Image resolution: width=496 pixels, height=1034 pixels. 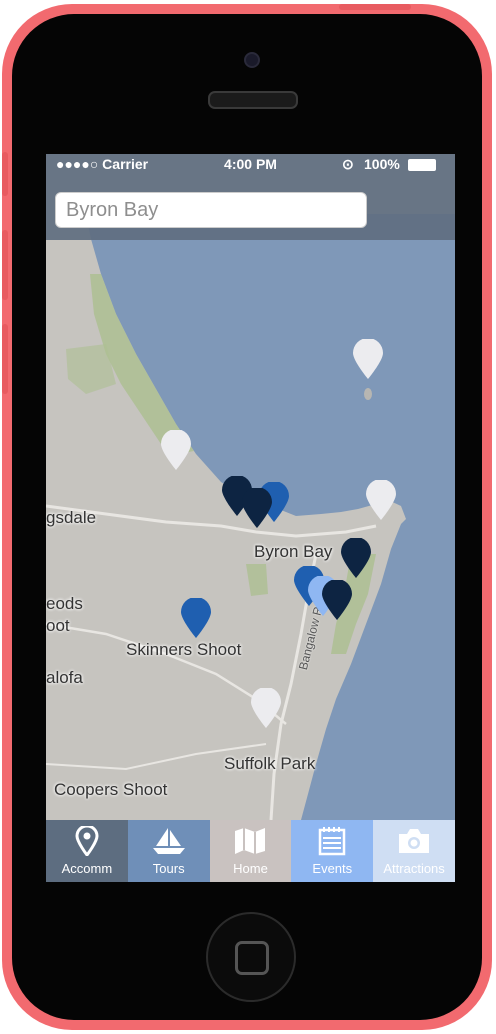 What do you see at coordinates (250, 868) in the screenshot?
I see `tab-label: Home` at bounding box center [250, 868].